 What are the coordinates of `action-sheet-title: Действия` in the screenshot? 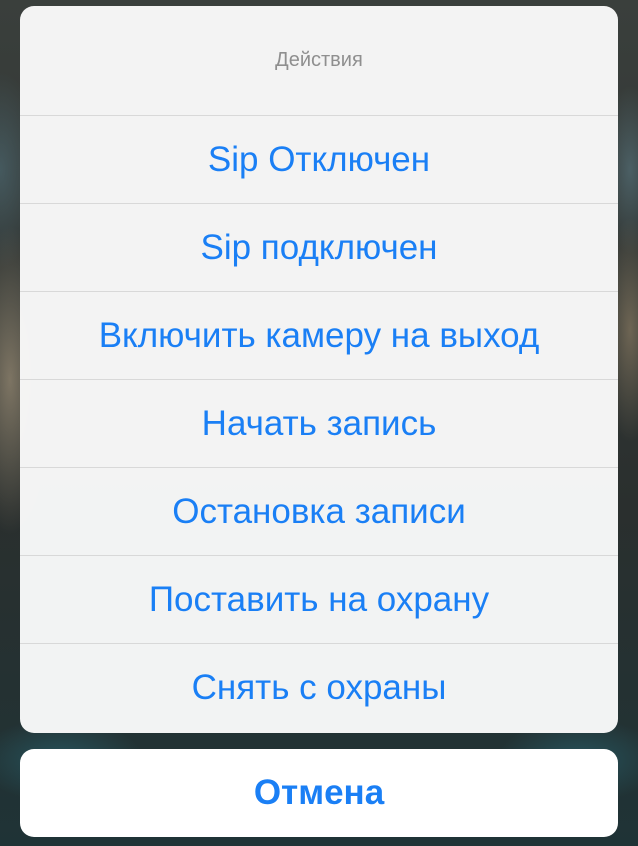 It's located at (319, 61).